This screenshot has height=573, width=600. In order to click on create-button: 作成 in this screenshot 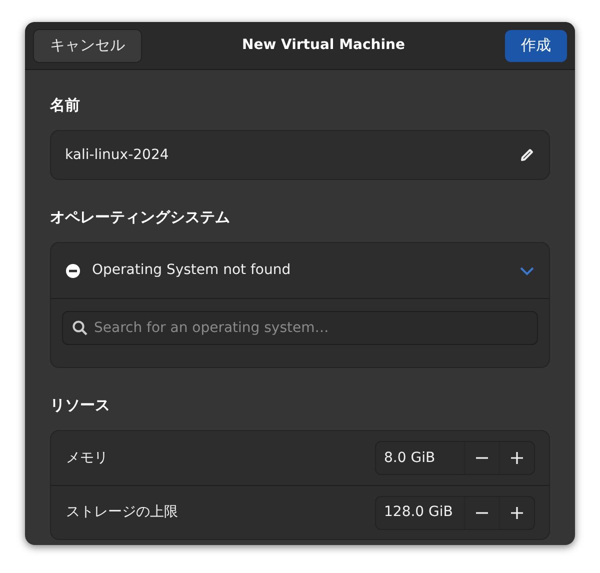, I will do `click(536, 46)`.